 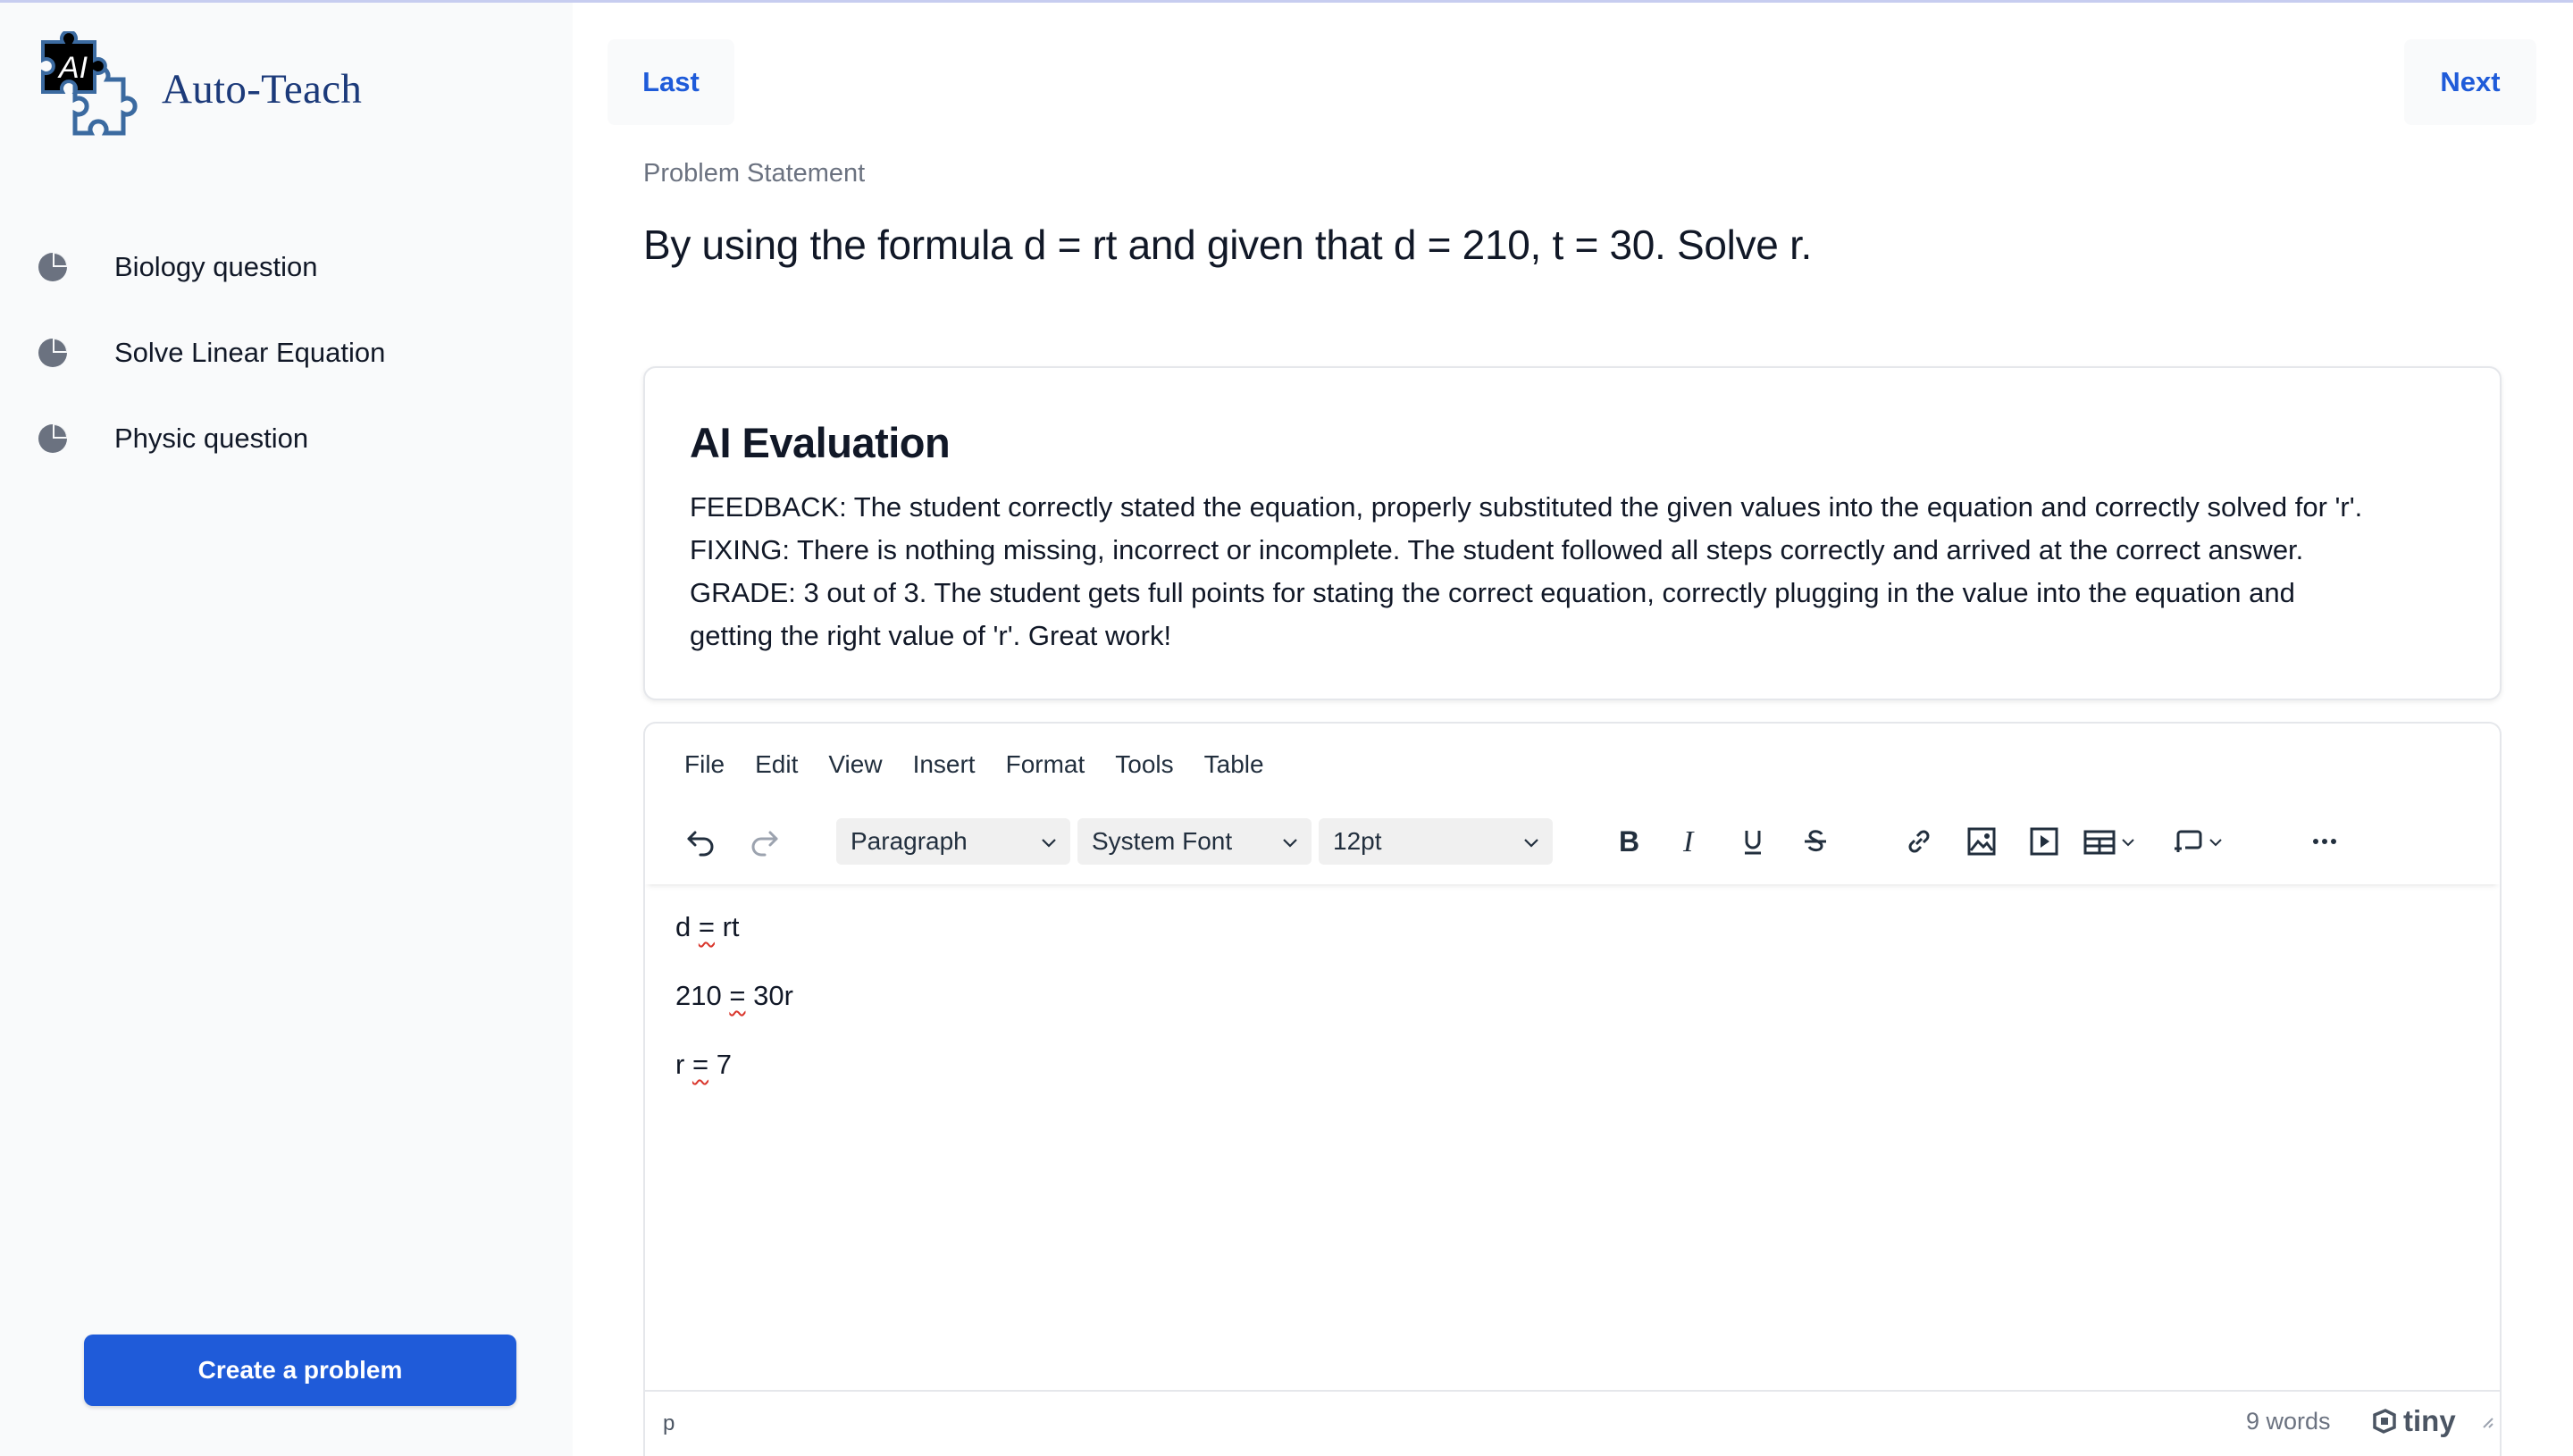 I want to click on editor-toolbar: Paragraph System Font 12pt B I, so click(x=1572, y=841).